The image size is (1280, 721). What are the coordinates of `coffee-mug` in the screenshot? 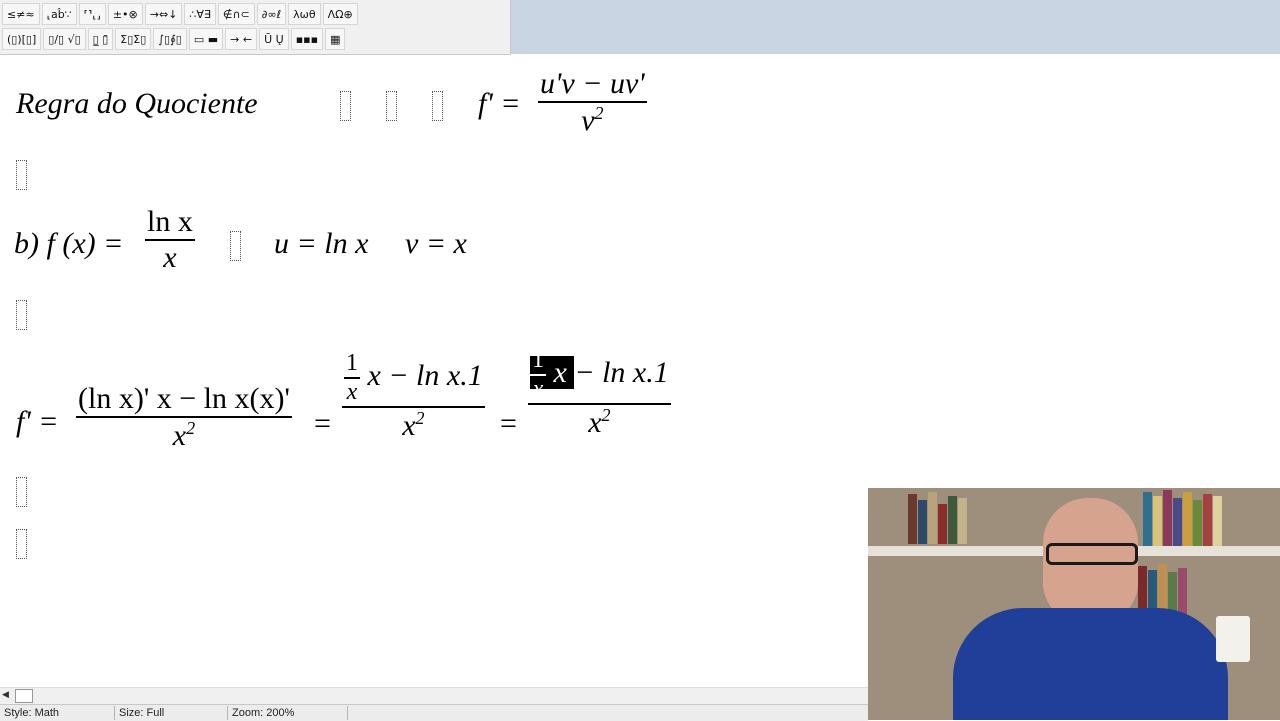 It's located at (1233, 639).